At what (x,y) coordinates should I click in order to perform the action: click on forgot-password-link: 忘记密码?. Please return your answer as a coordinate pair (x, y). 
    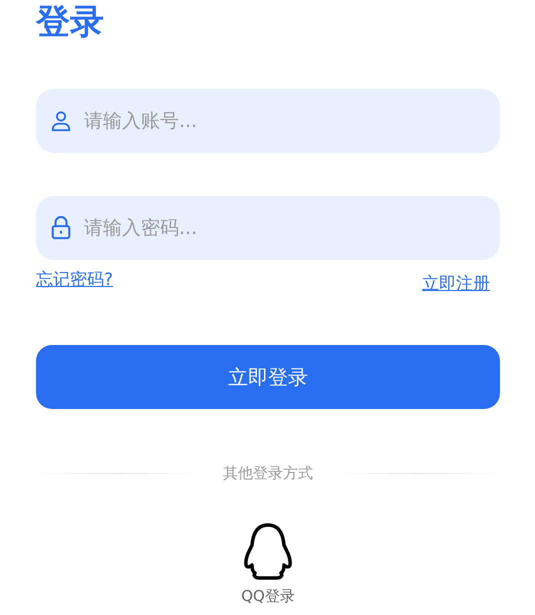
    Looking at the image, I should click on (75, 279).